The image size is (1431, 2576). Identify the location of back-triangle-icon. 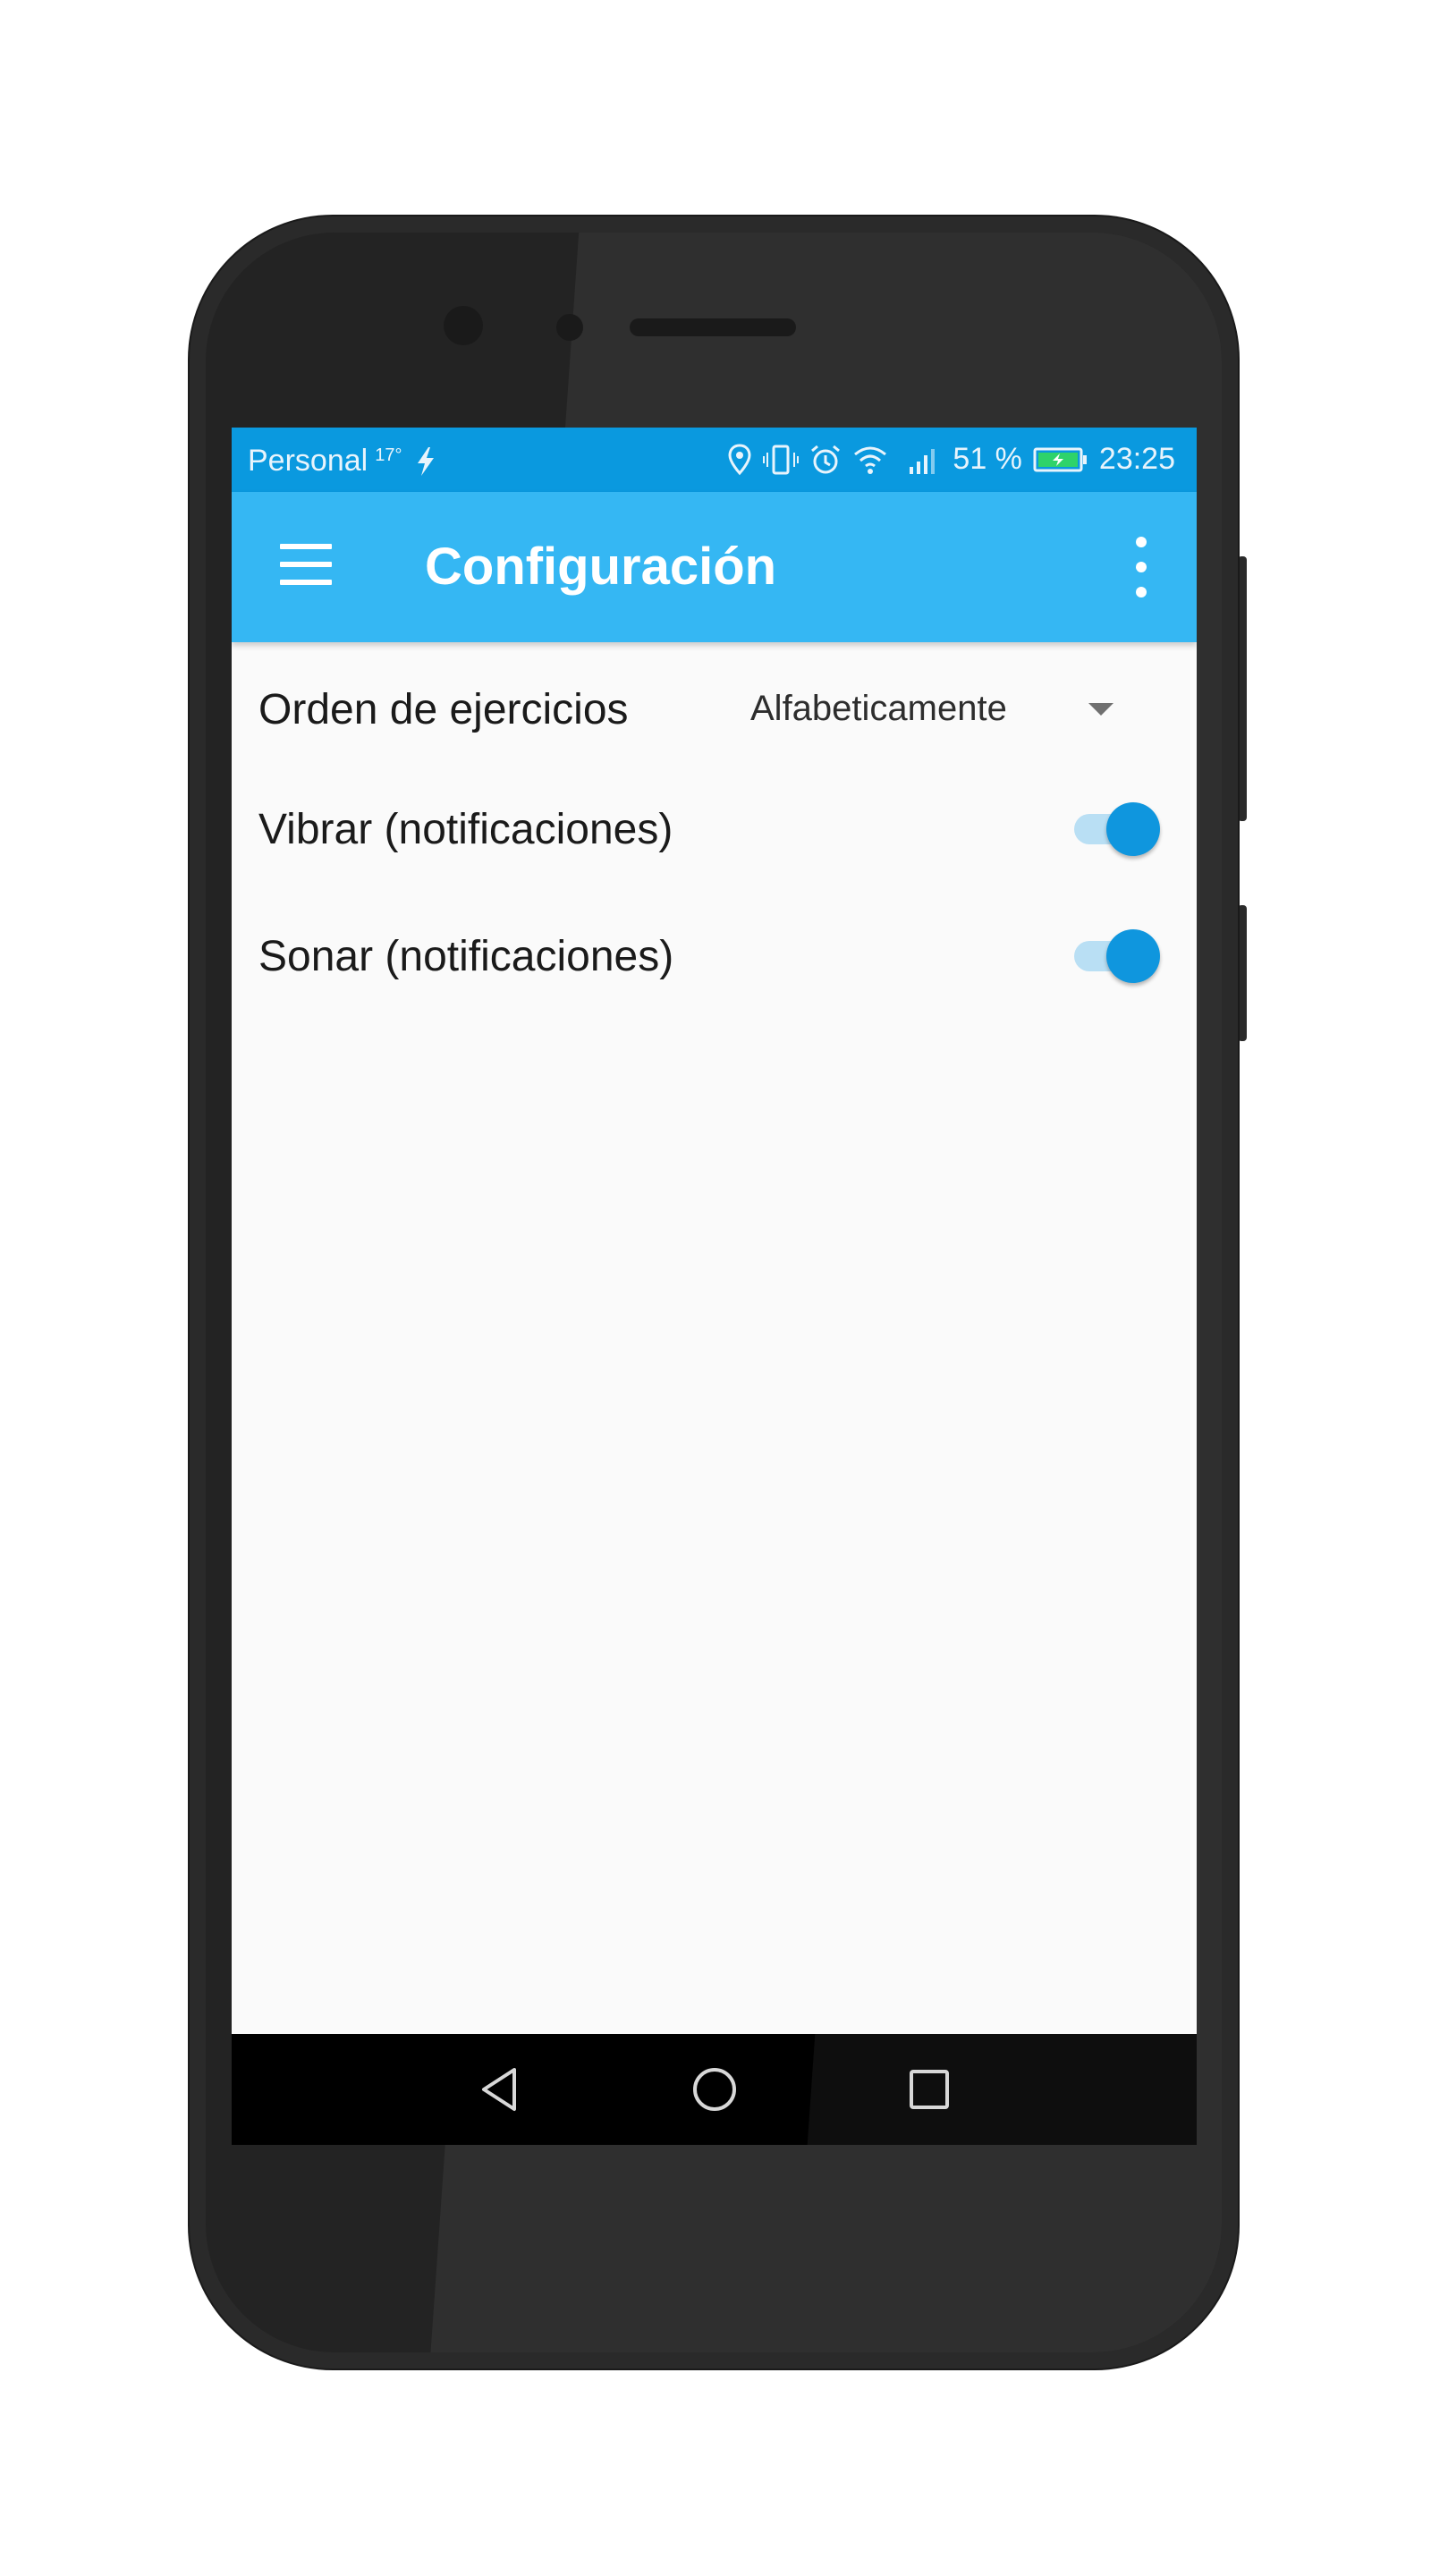
(500, 2089).